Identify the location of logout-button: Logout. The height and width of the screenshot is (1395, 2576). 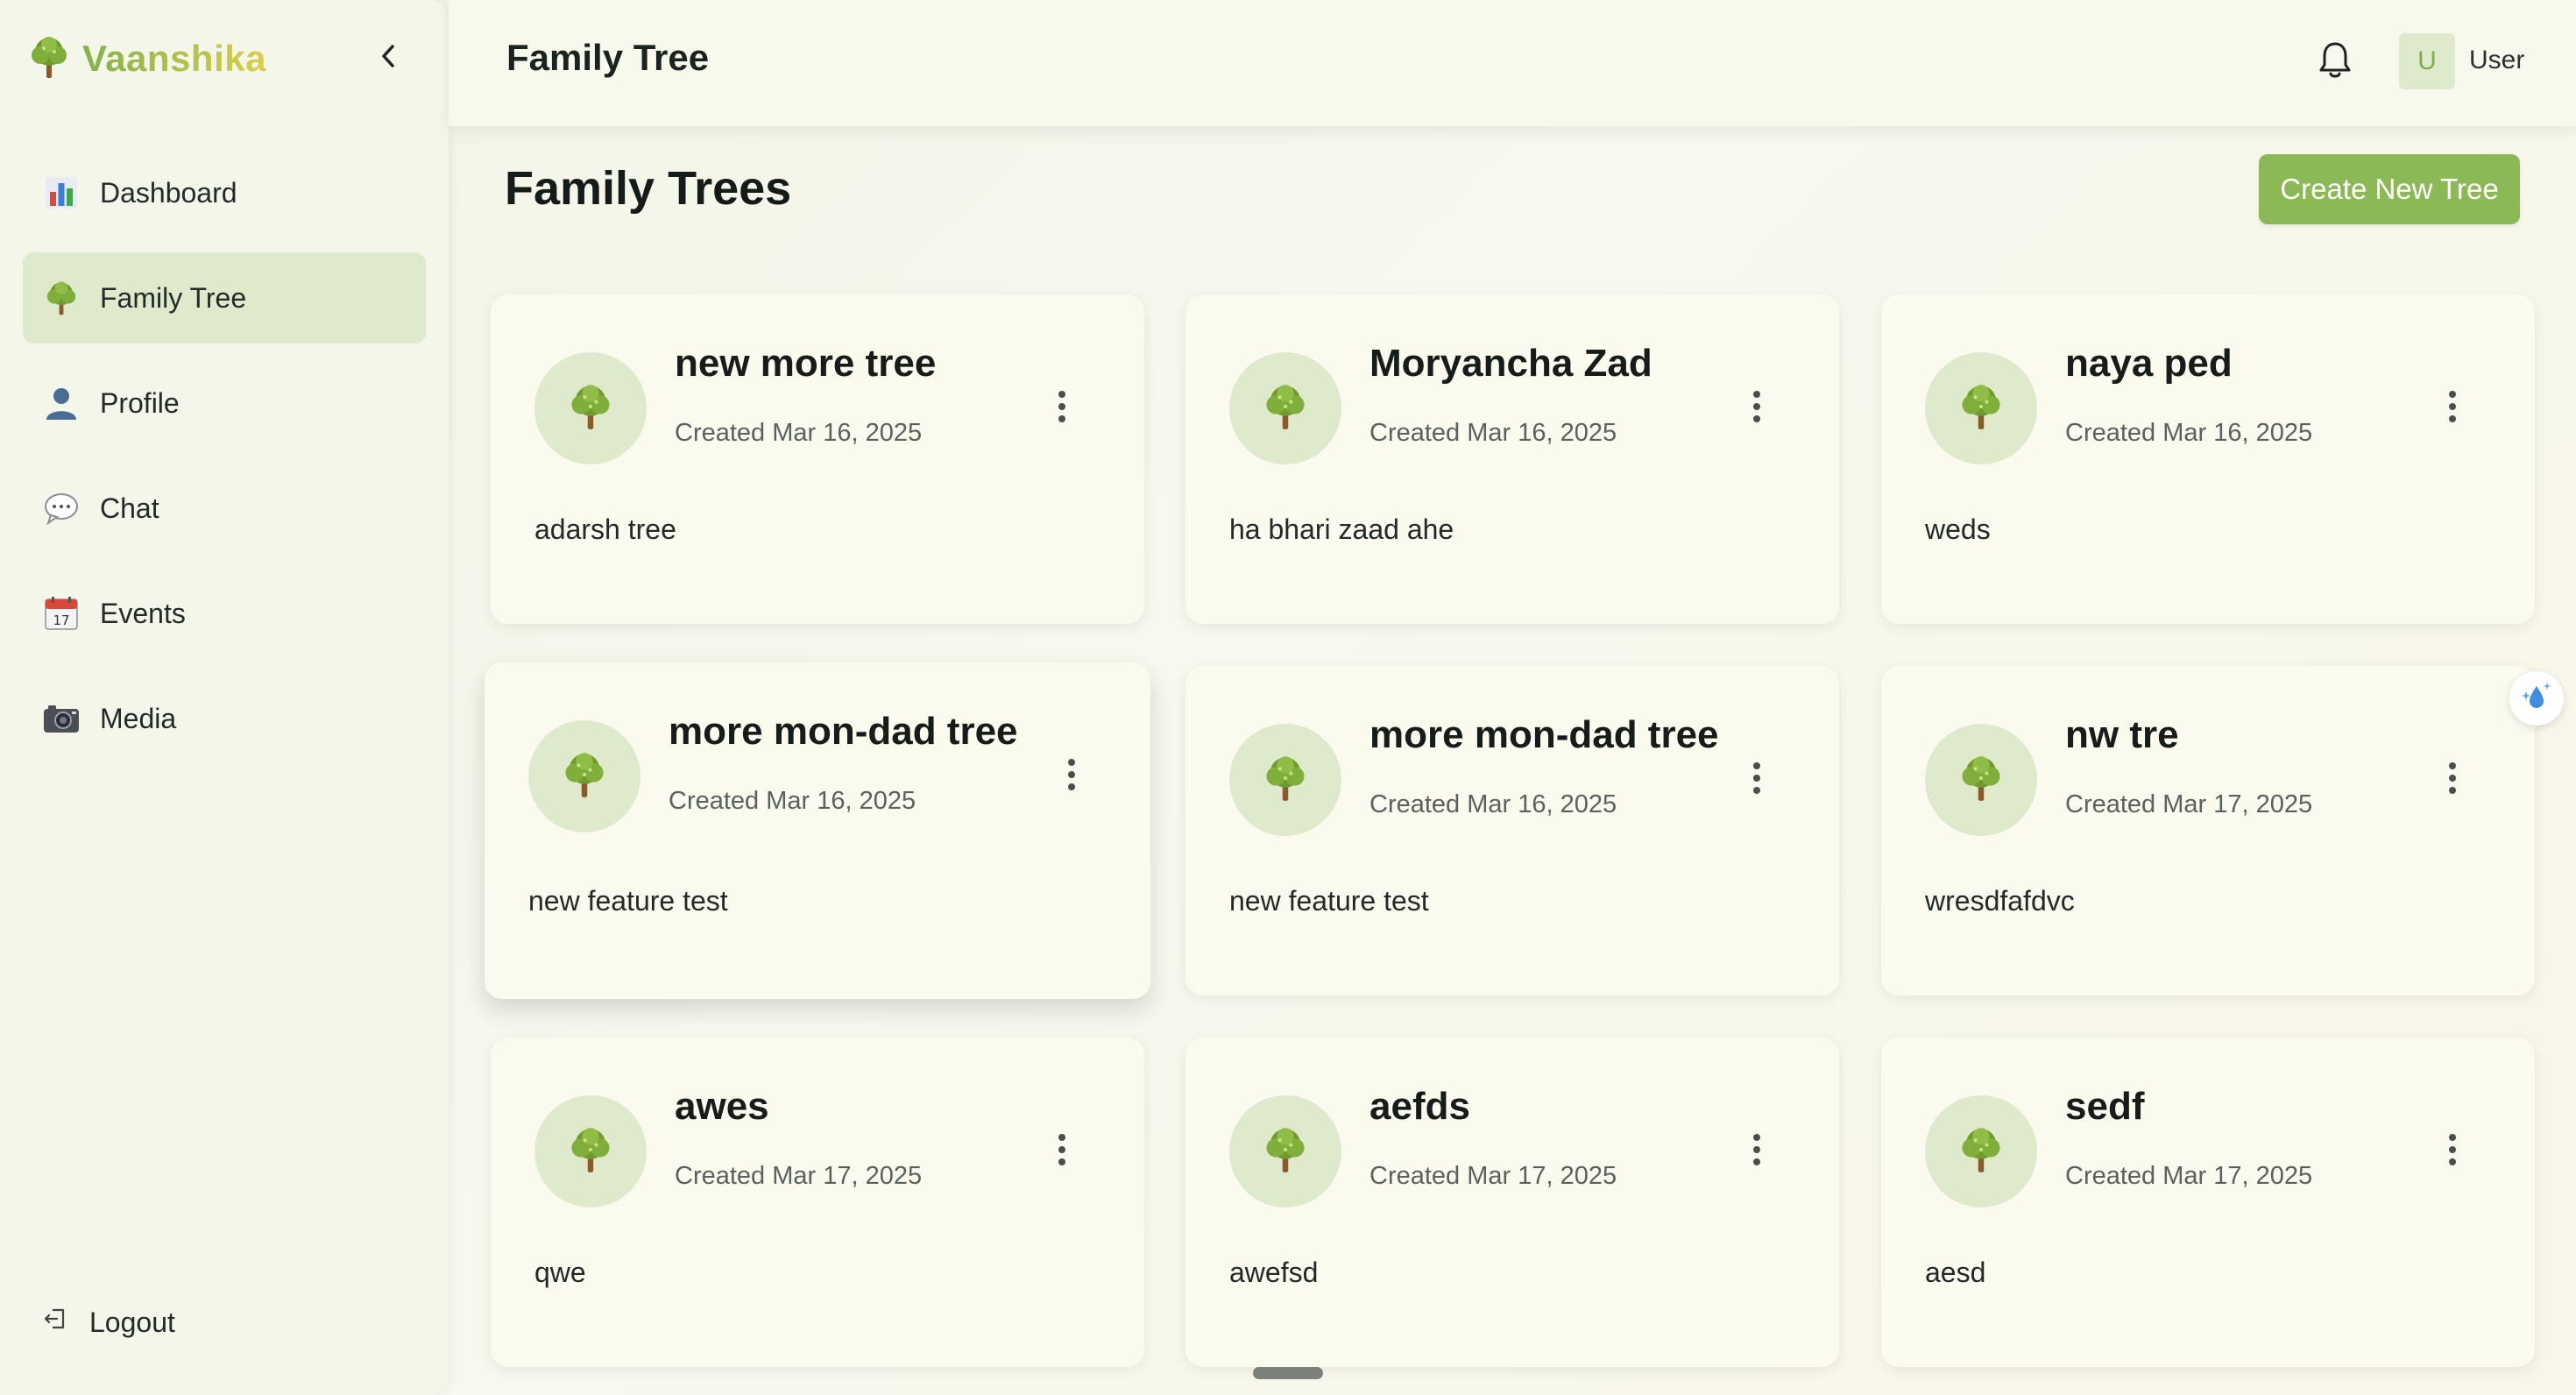
(108, 1322).